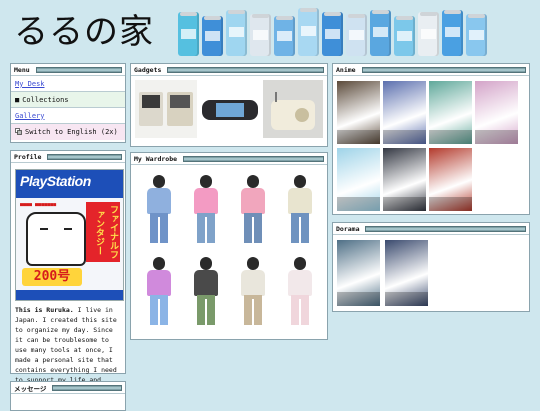  I want to click on dorama-title: Dorama, so click(431, 229).